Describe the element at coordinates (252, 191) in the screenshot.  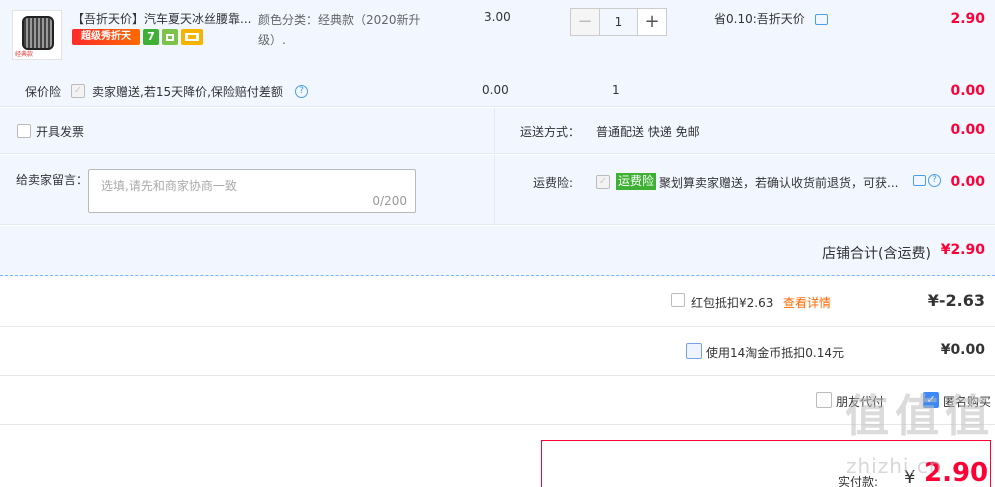
I see `seller-message-input: 选填,请先和商家协商一致 0/200` at that location.